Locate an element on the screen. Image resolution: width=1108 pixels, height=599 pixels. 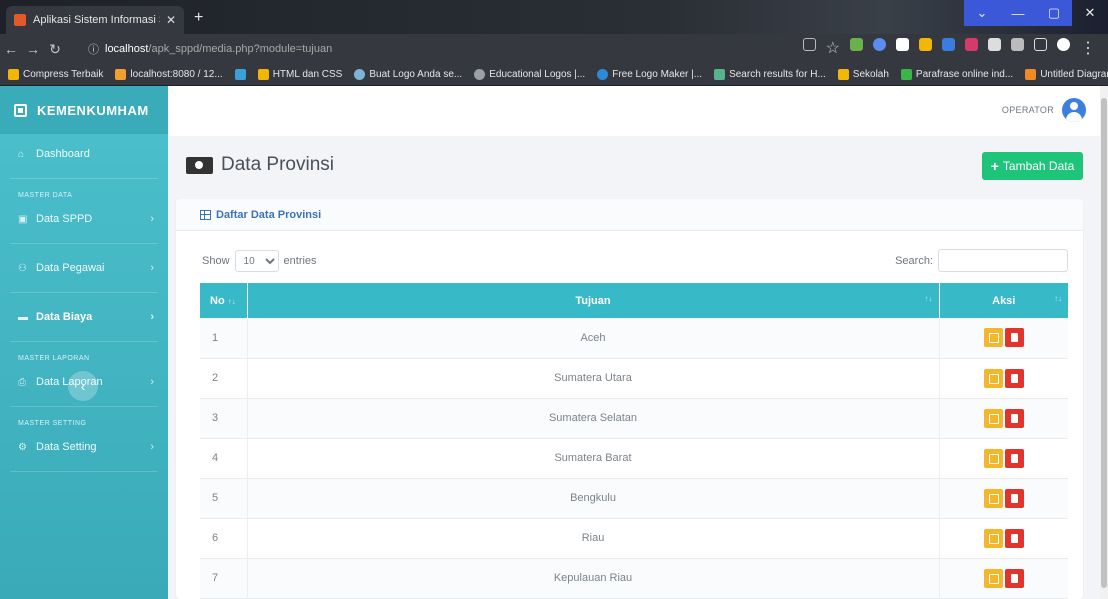
cell-tujuan: Sumatera Barat is located at coordinates (593, 458).